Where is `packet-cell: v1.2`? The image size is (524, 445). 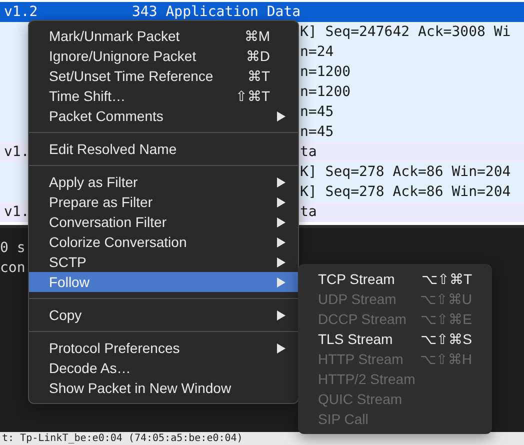 packet-cell: v1.2 is located at coordinates (21, 12).